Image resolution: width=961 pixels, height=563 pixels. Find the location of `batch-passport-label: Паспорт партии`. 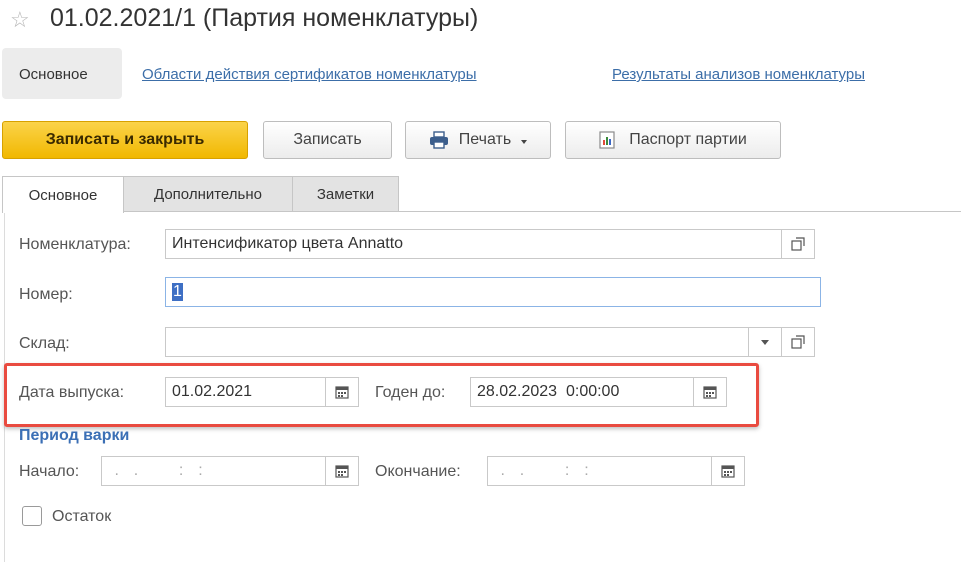

batch-passport-label: Паспорт партии is located at coordinates (688, 139).